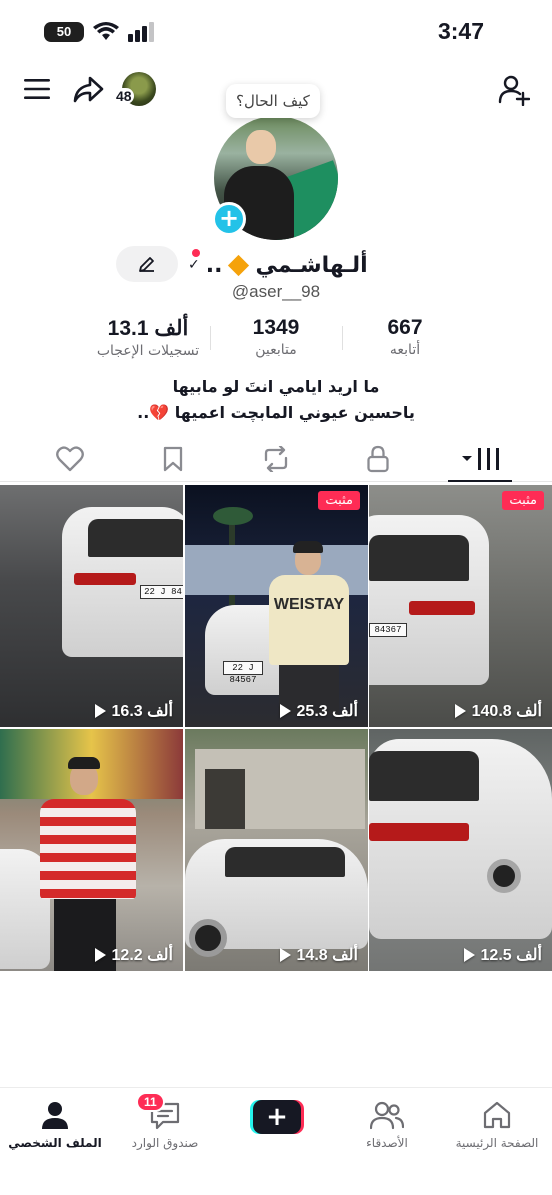 The width and height of the screenshot is (552, 1195). I want to click on edit-profile-button, so click(147, 264).